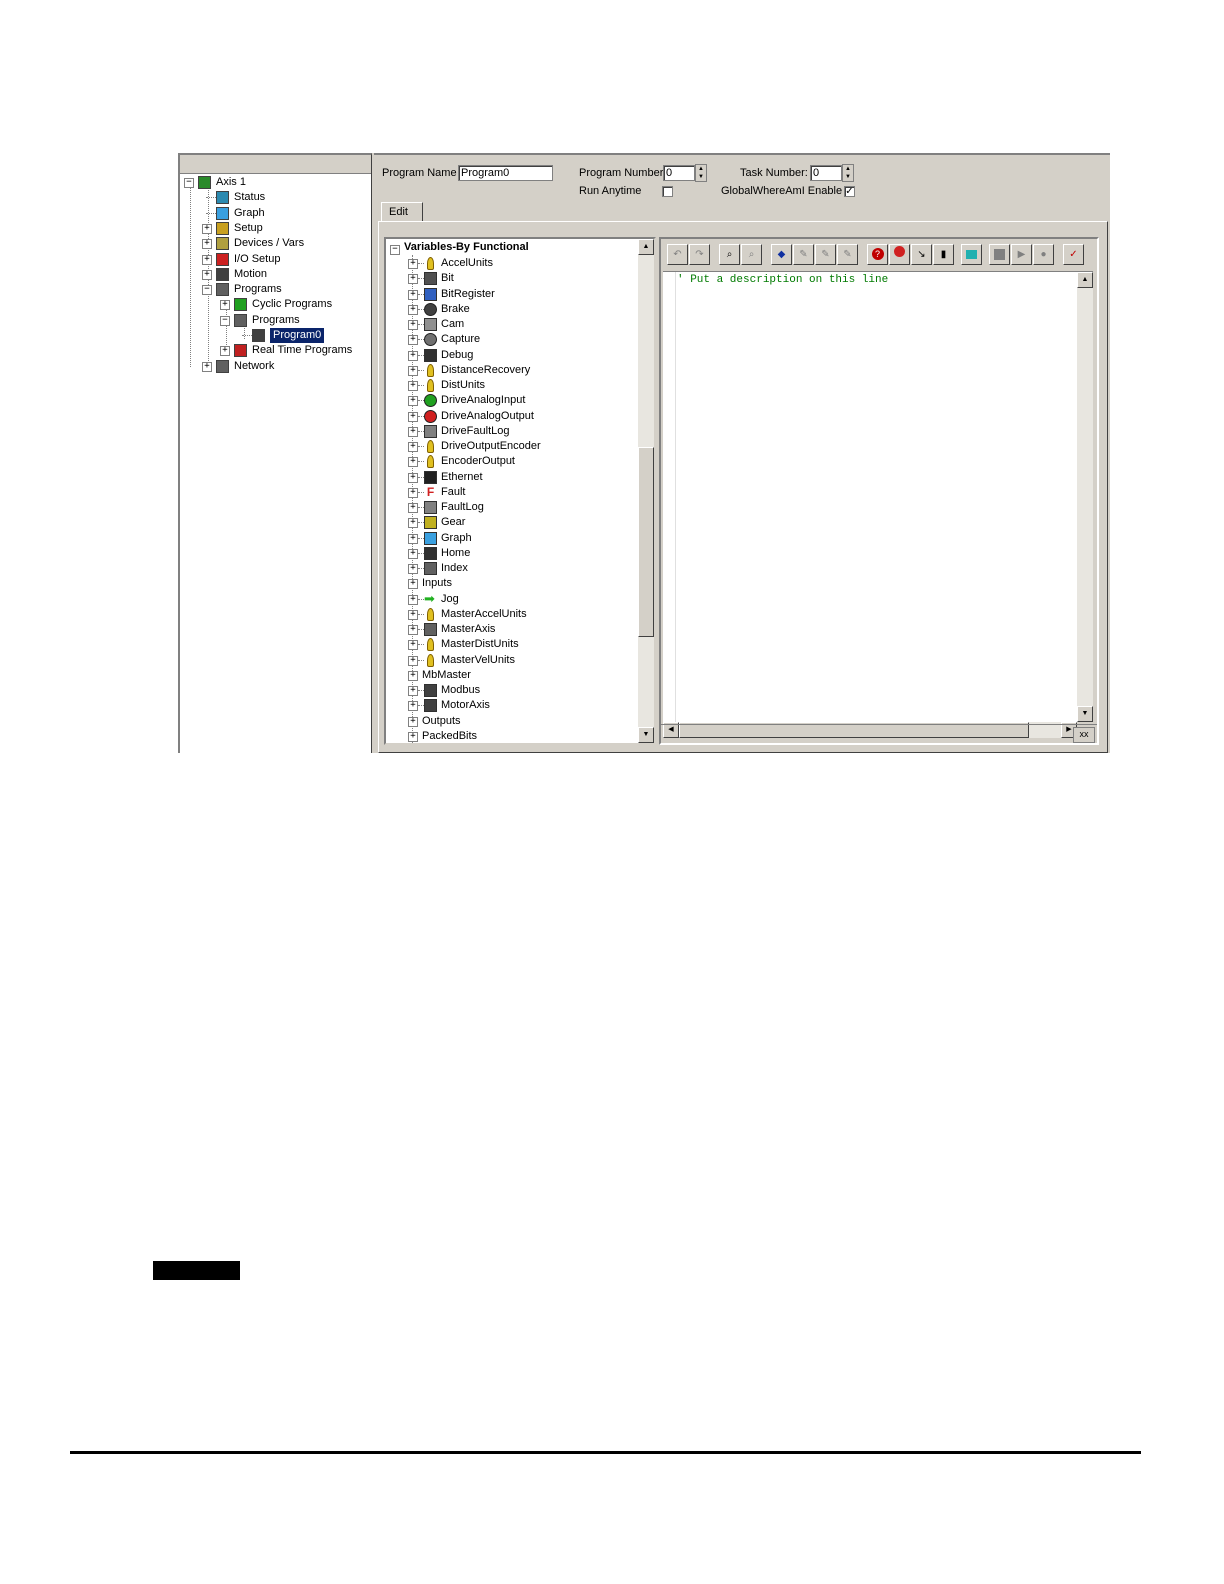  Describe the element at coordinates (511, 416) in the screenshot. I see `variable-group-driveanalogoutput: + DriveAnalogOutput` at that location.